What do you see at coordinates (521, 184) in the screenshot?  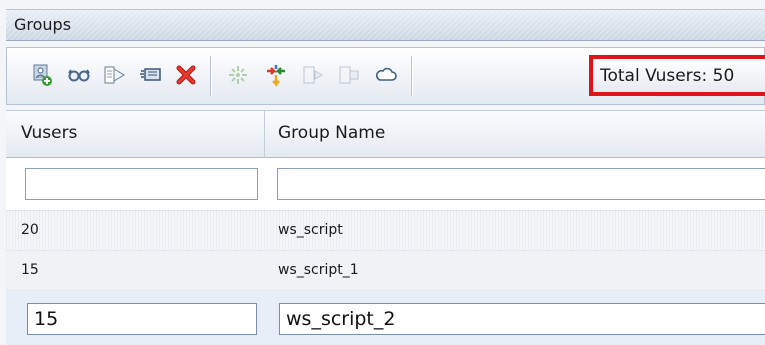 I see `group-name-filter-input` at bounding box center [521, 184].